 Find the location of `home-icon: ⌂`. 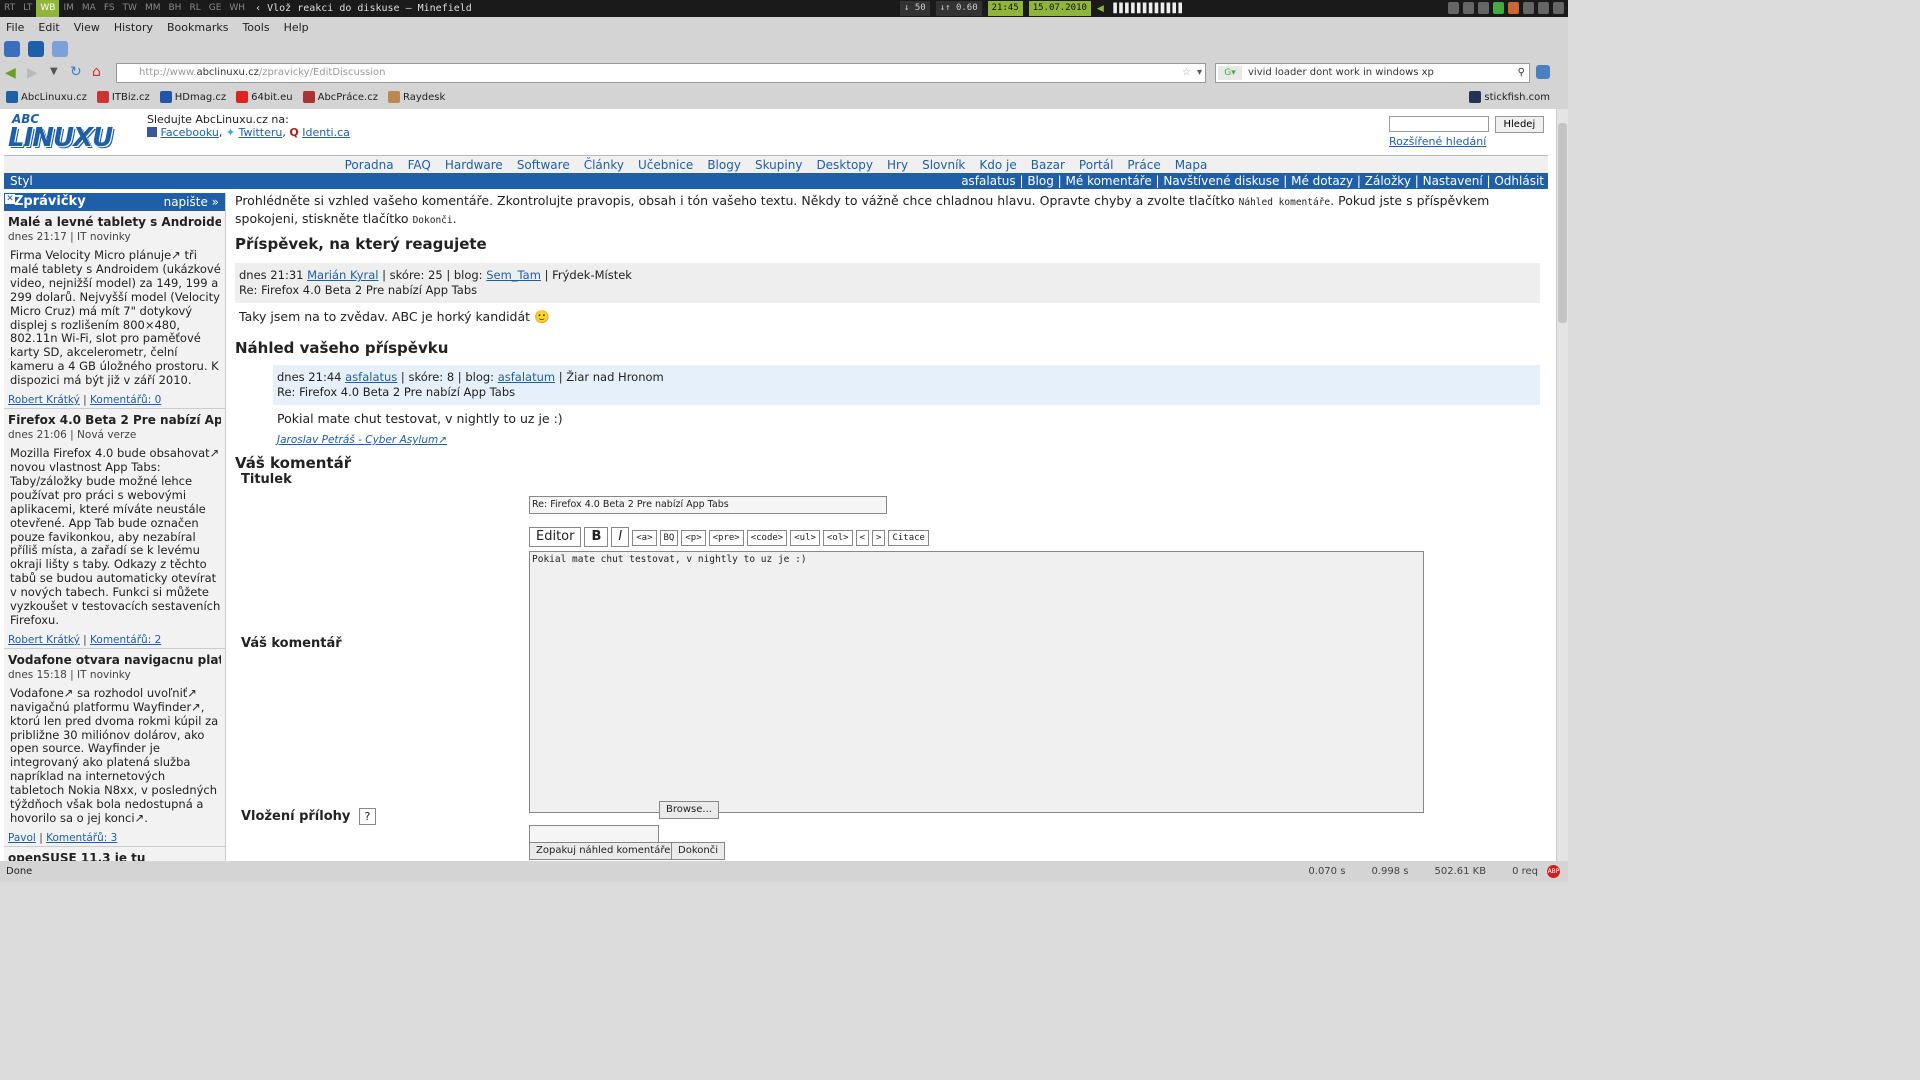

home-icon: ⌂ is located at coordinates (96, 72).